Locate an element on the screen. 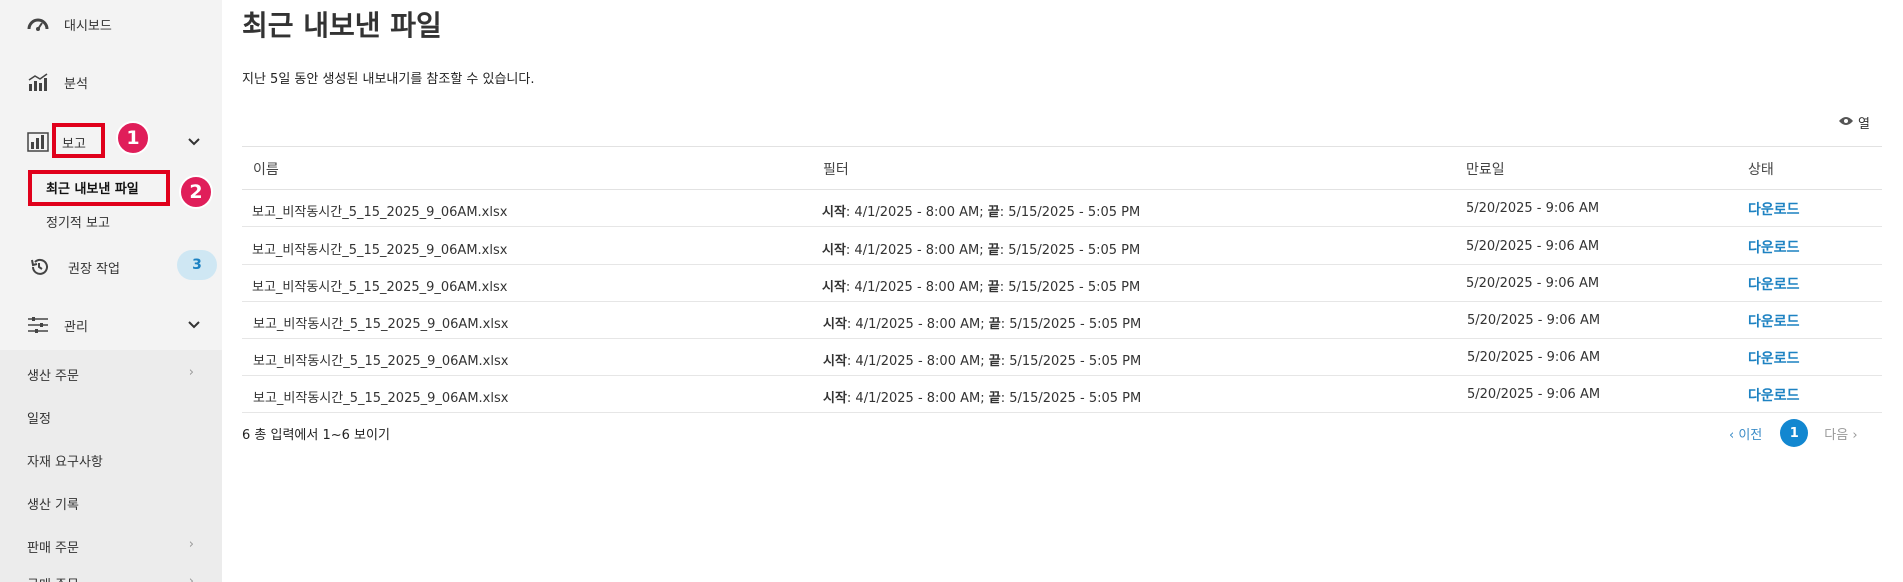  next-page-button: 다음 › is located at coordinates (1840, 433).